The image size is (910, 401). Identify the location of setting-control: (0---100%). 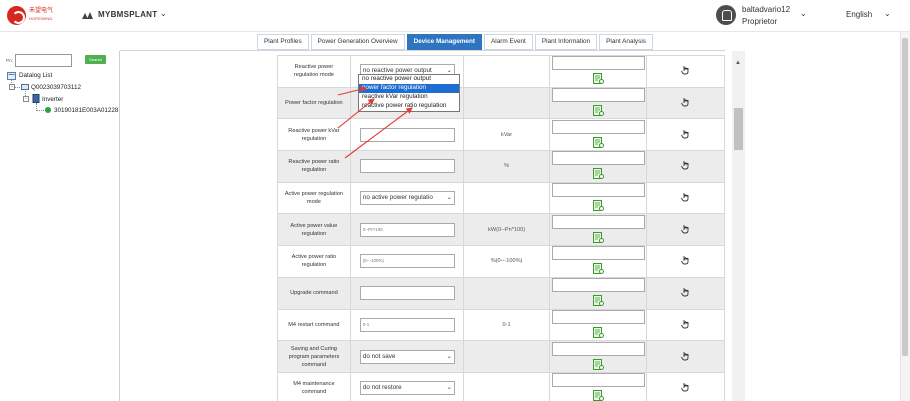
(406, 261).